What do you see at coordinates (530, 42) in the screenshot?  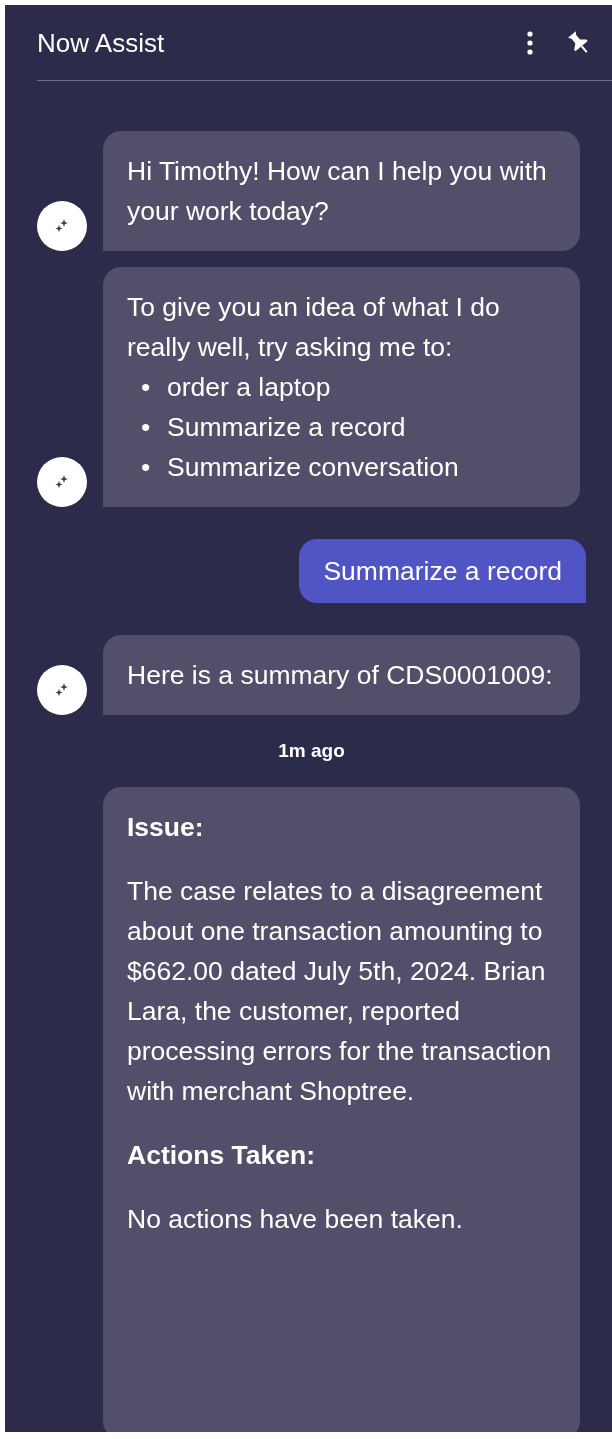 I see `more-icon` at bounding box center [530, 42].